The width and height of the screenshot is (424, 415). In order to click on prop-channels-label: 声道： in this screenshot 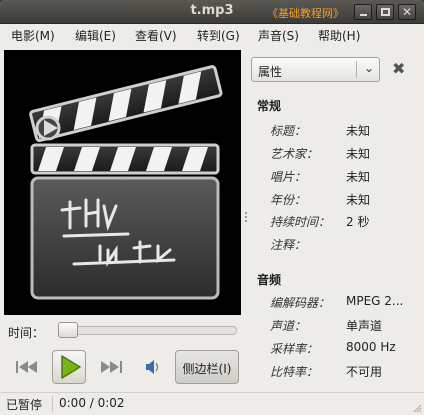, I will do `click(288, 326)`.